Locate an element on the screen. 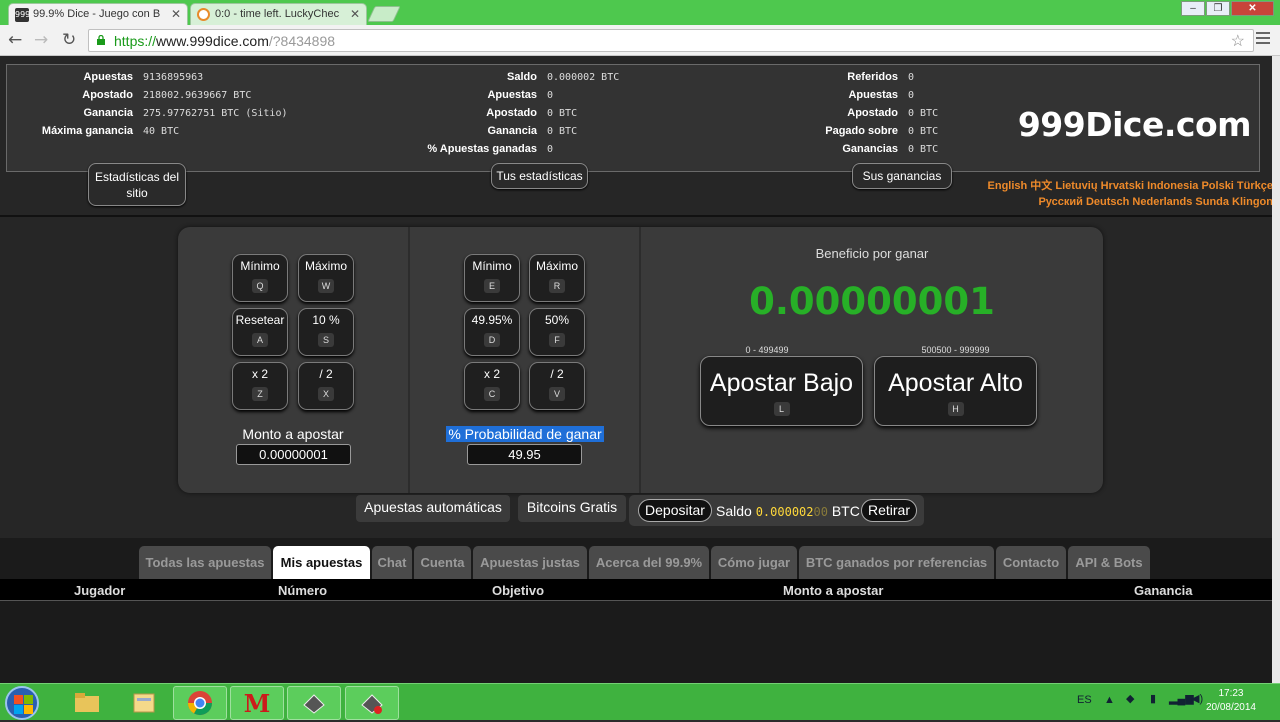 The width and height of the screenshot is (1280, 722). site-logo: 999Dice.com is located at coordinates (1134, 124).